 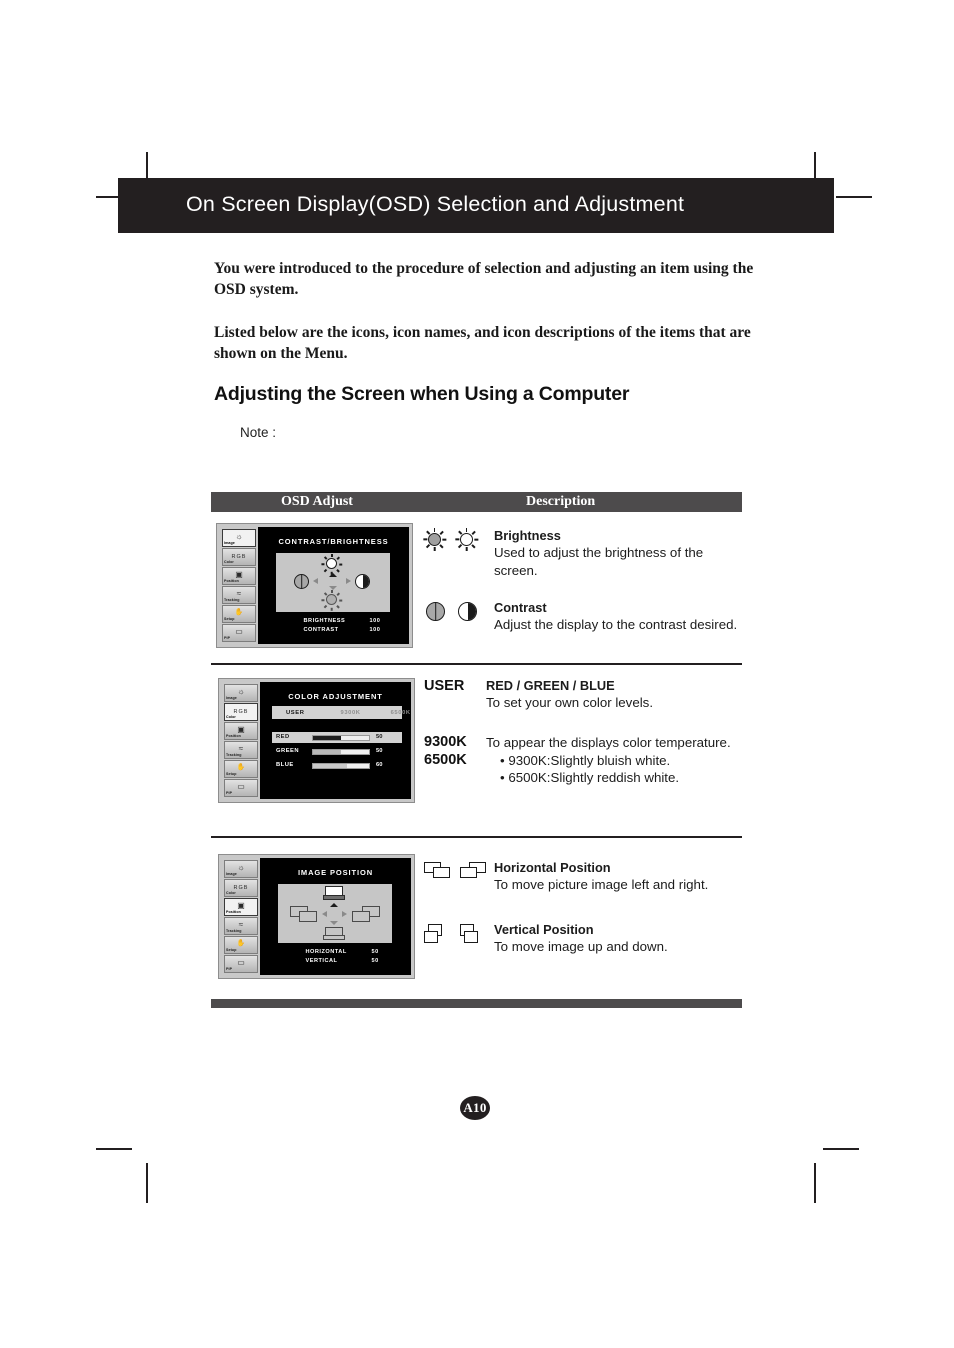 What do you see at coordinates (455, 872) in the screenshot?
I see `horizontal-position-icon-pair` at bounding box center [455, 872].